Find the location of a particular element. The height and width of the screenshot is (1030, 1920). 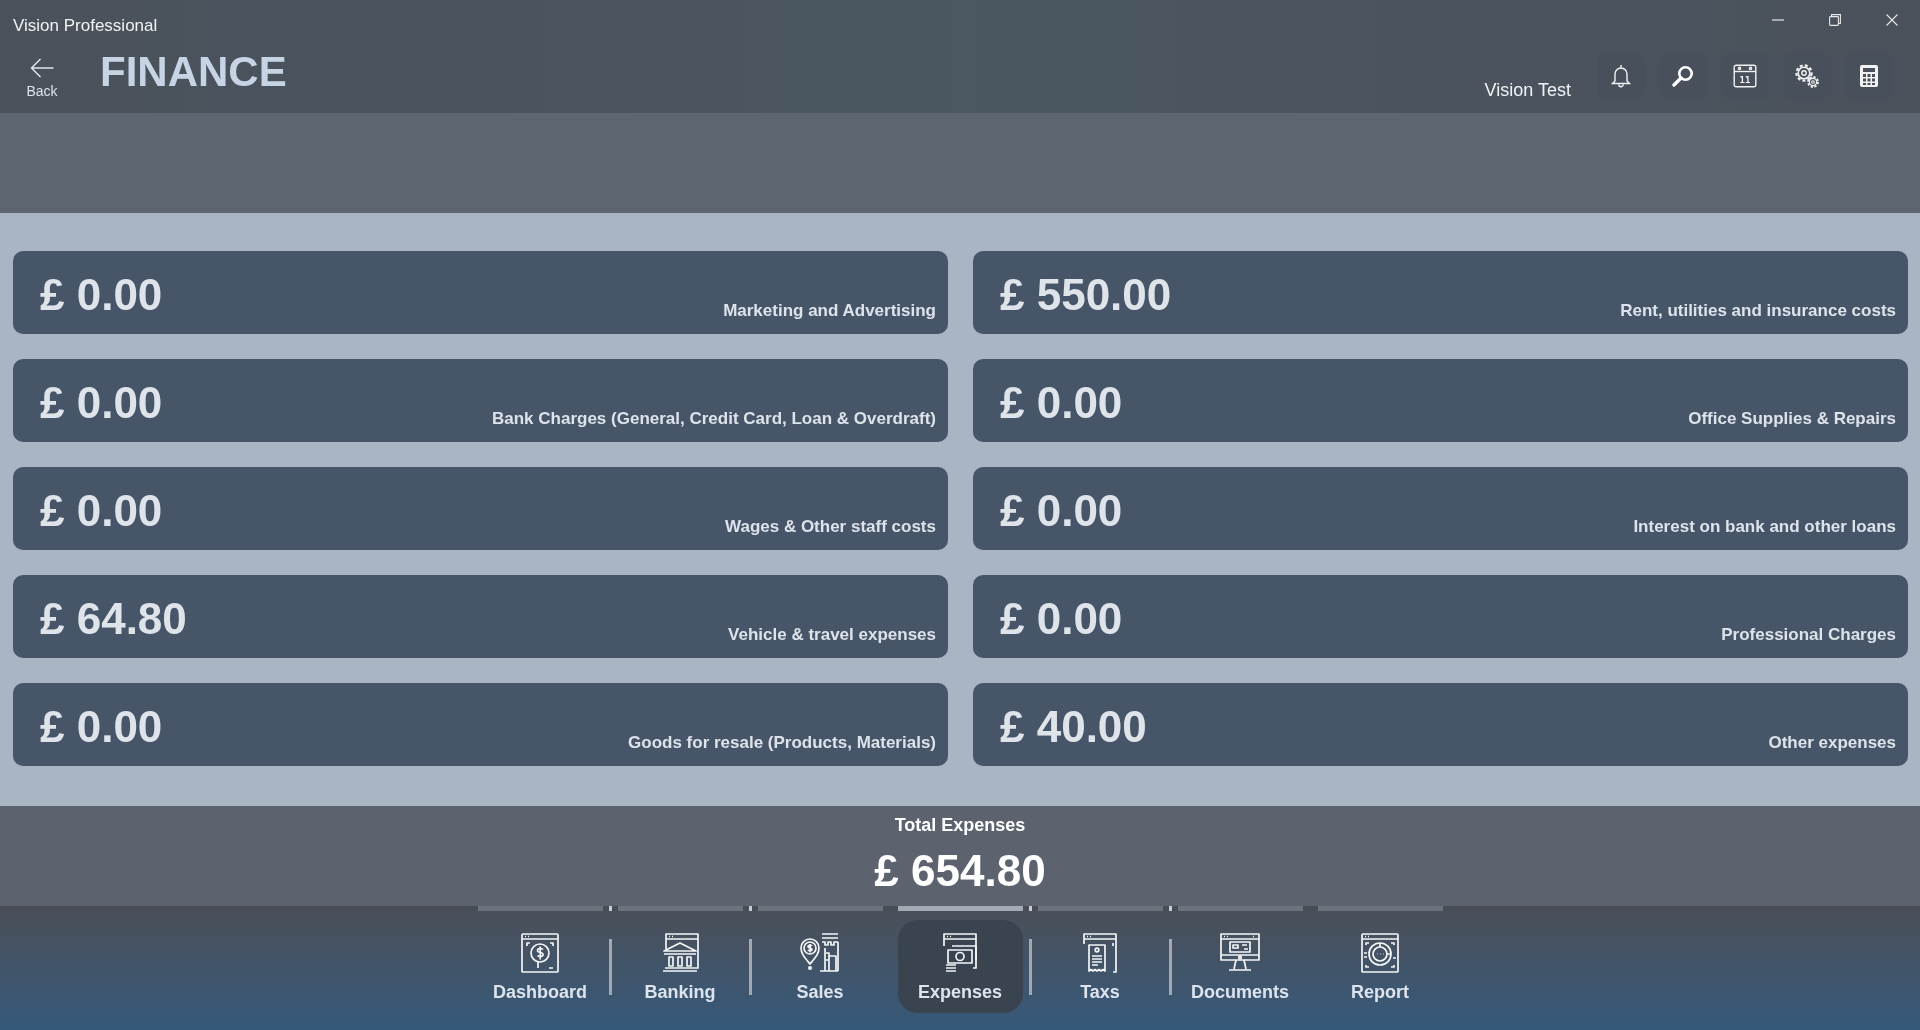

gears-icon is located at coordinates (1807, 76).